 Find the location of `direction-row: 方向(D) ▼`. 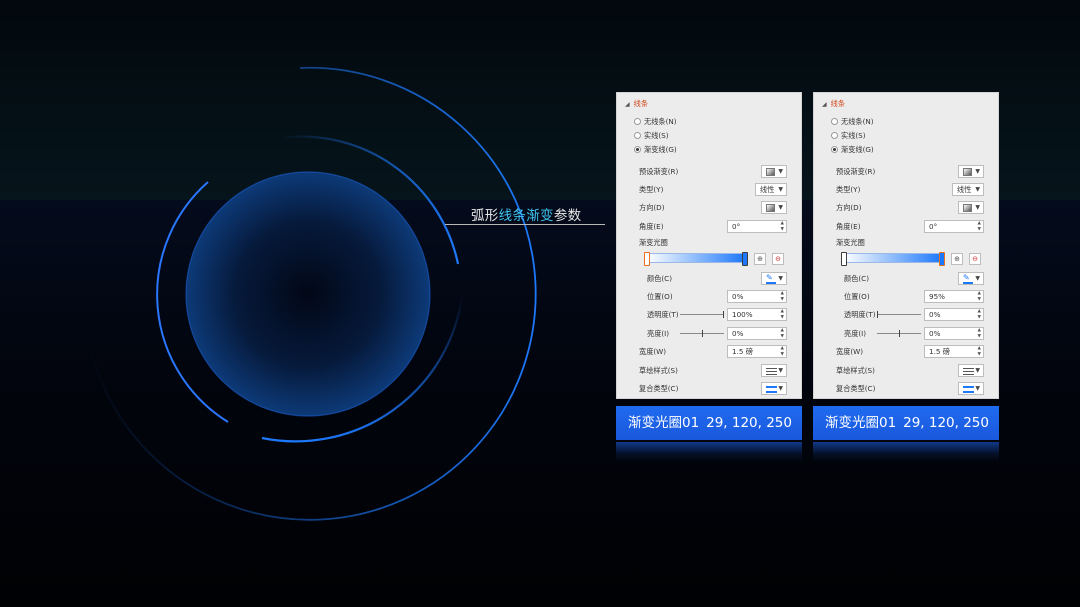

direction-row: 方向(D) ▼ is located at coordinates (906, 208).